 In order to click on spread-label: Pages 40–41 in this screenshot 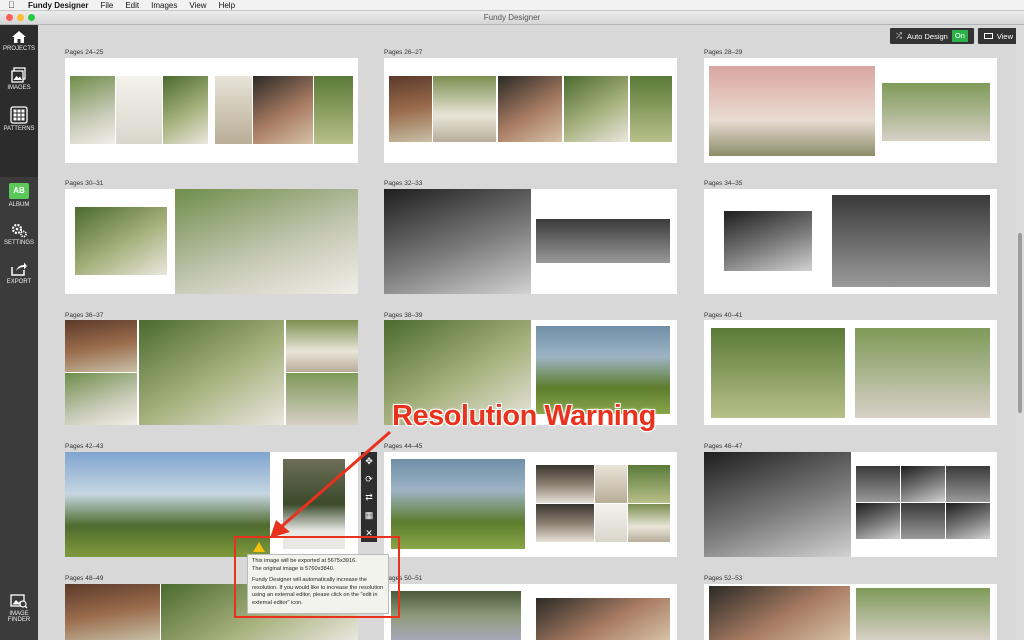, I will do `click(723, 315)`.